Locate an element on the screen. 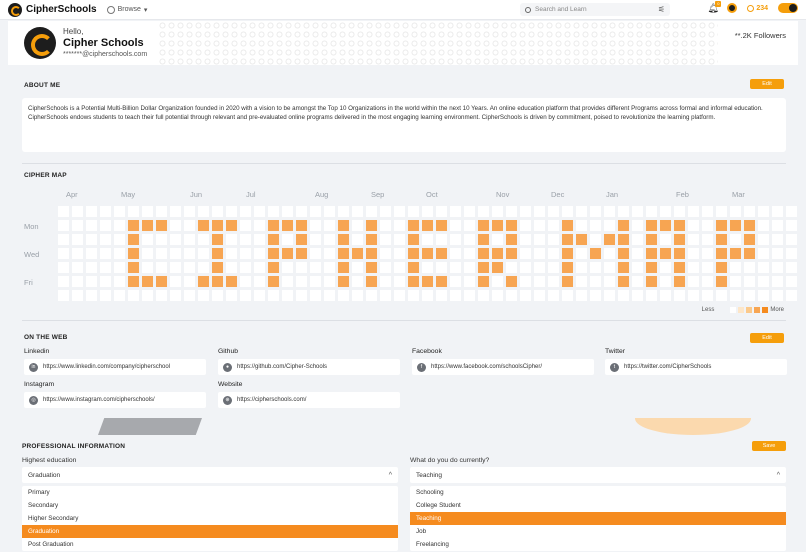  dropdown-option: Teaching is located at coordinates (598, 518).